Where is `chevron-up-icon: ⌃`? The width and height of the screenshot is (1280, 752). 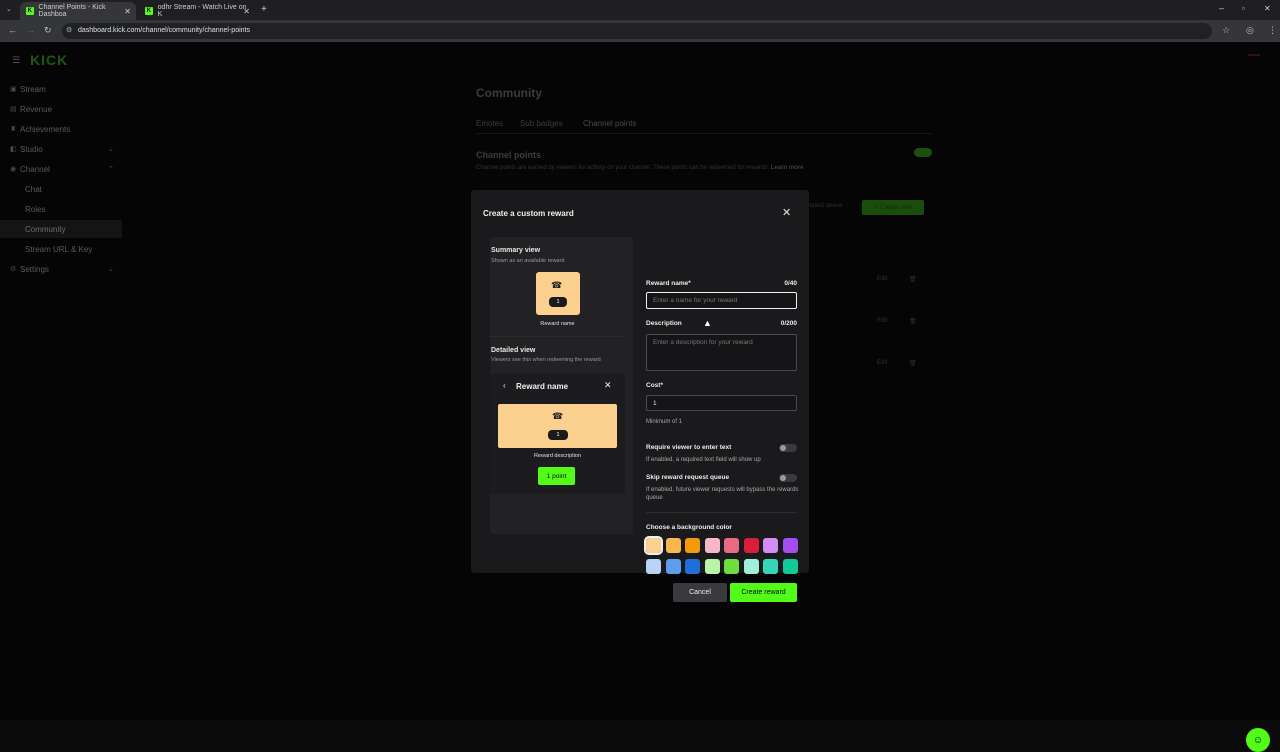
chevron-up-icon: ⌃ is located at coordinates (111, 169).